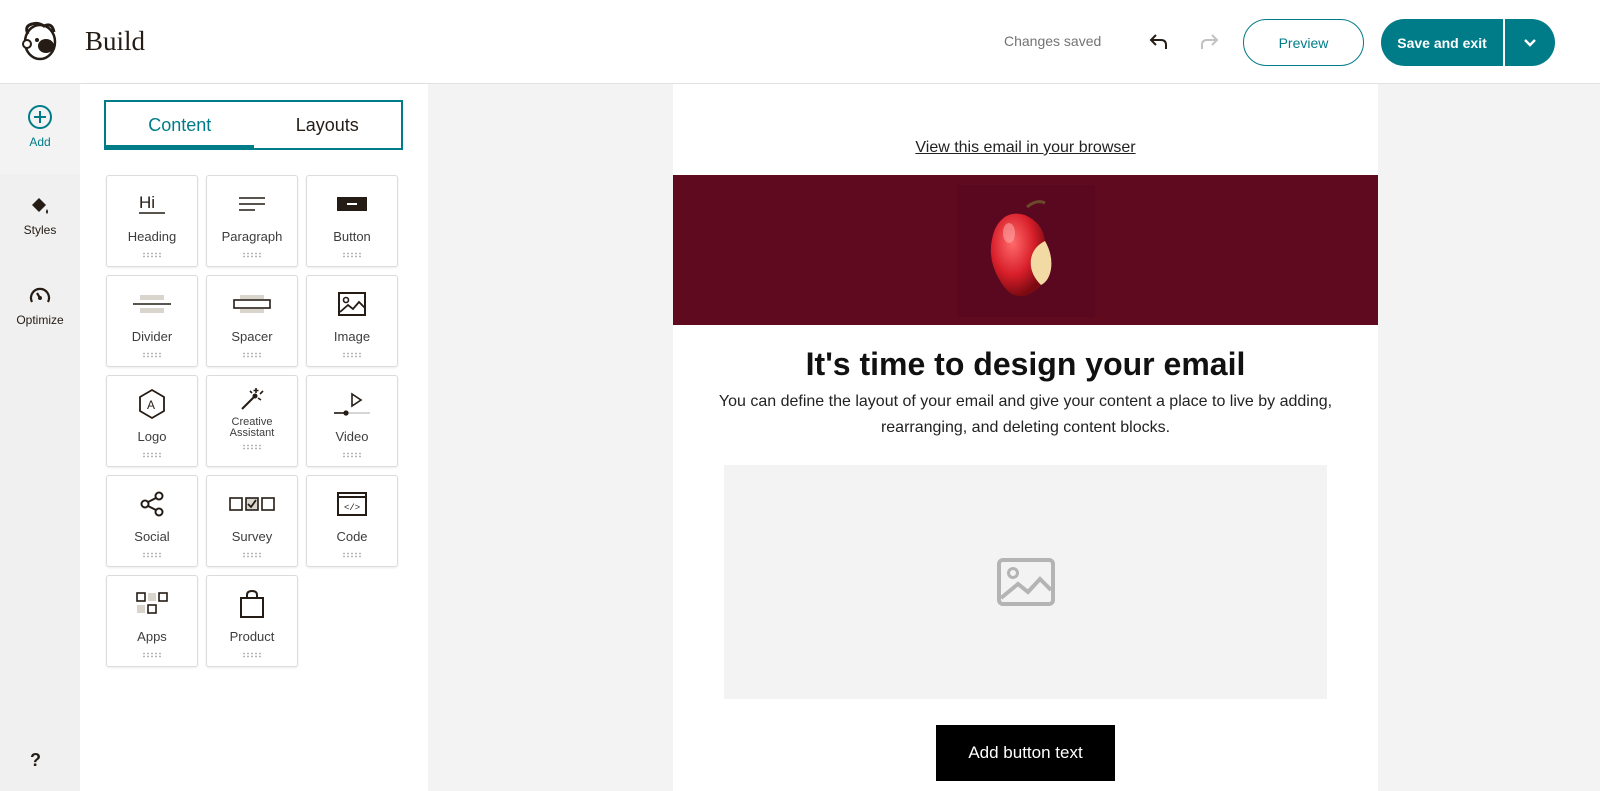 The image size is (1600, 791). Describe the element at coordinates (152, 421) in the screenshot. I see `block-logo: A Logo` at that location.